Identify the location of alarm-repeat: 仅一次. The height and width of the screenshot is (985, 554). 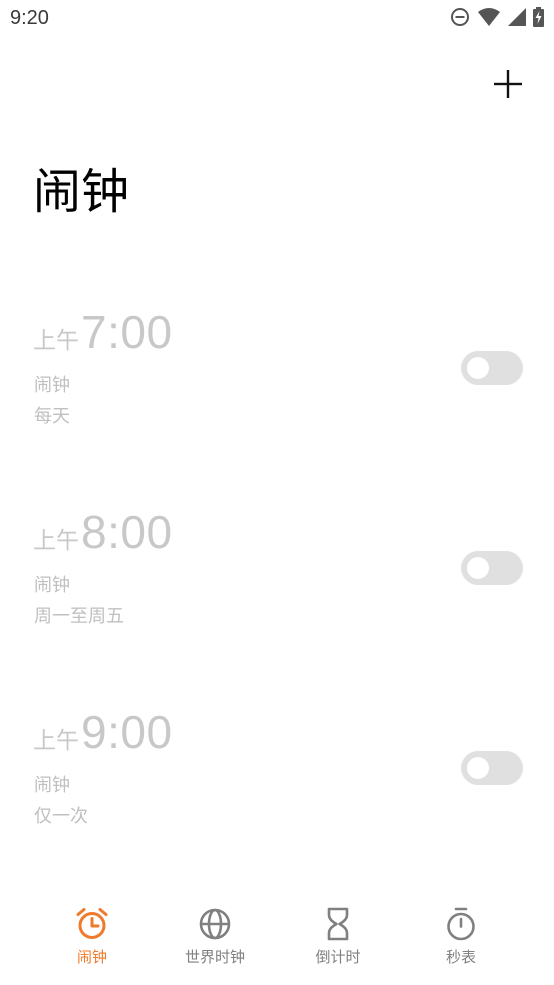
(61, 816).